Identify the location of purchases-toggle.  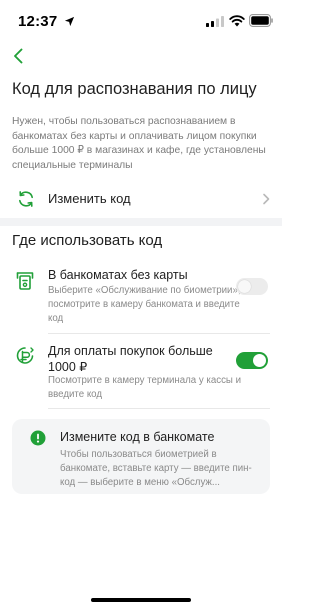
(252, 360).